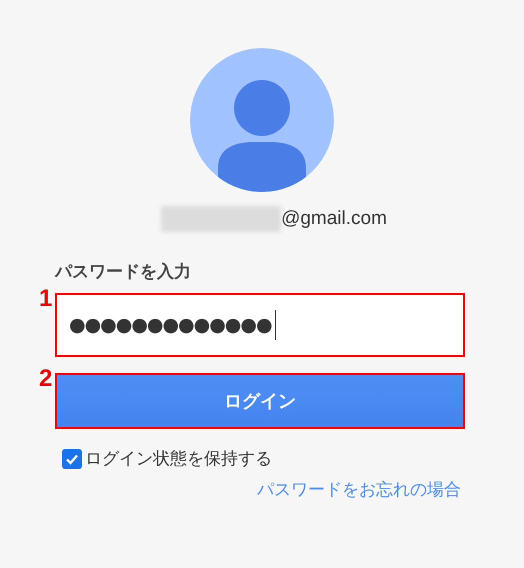 The image size is (524, 568). I want to click on password-label: パスワードを入力, so click(123, 272).